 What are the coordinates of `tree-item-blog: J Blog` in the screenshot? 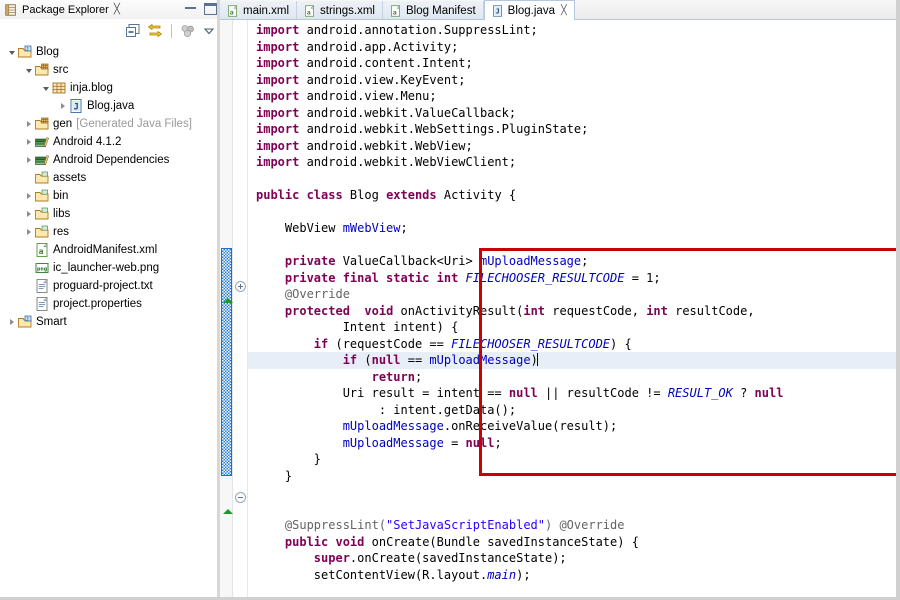 It's located at (110, 52).